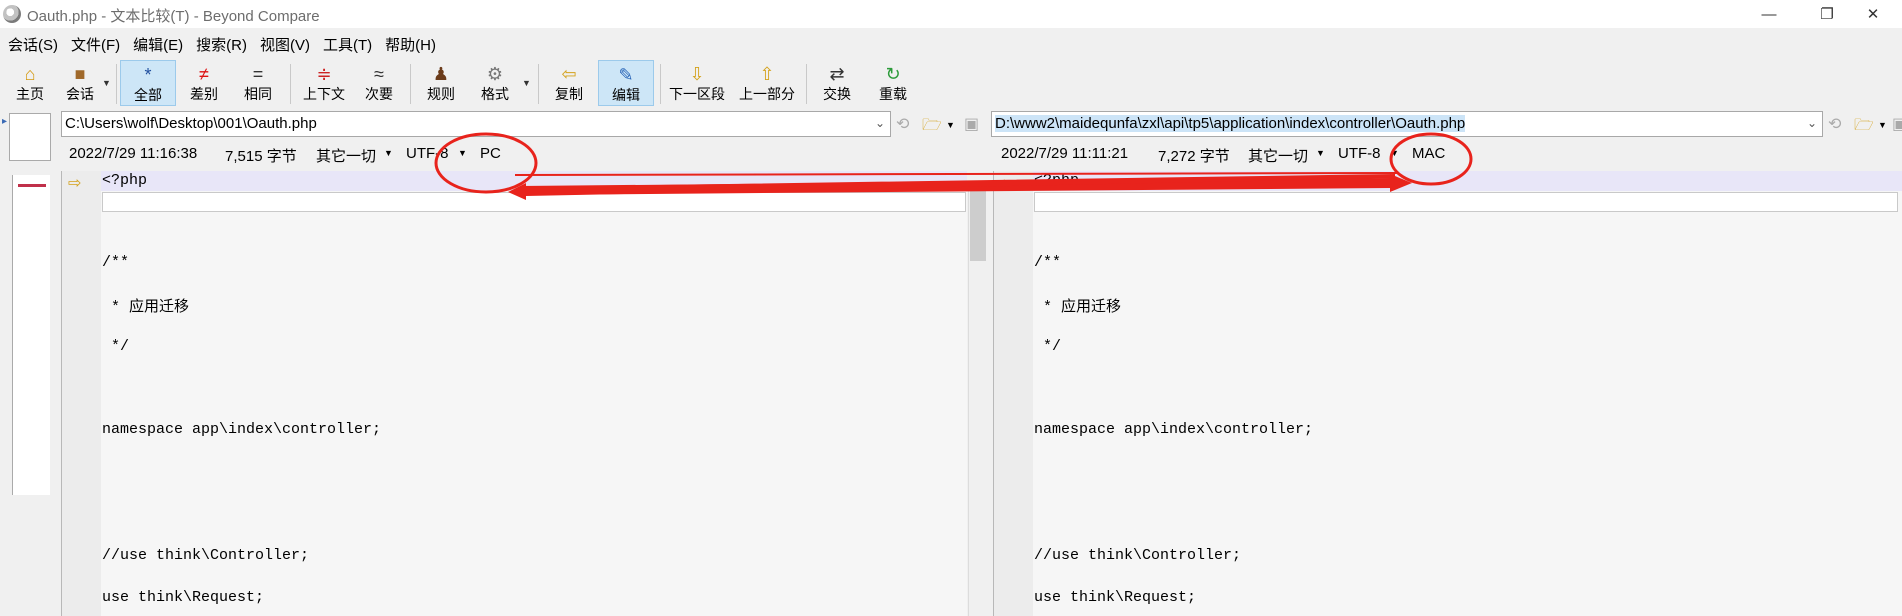 The width and height of the screenshot is (1902, 616). What do you see at coordinates (1278, 155) in the screenshot?
I see `right-other-rules: 其它一切` at bounding box center [1278, 155].